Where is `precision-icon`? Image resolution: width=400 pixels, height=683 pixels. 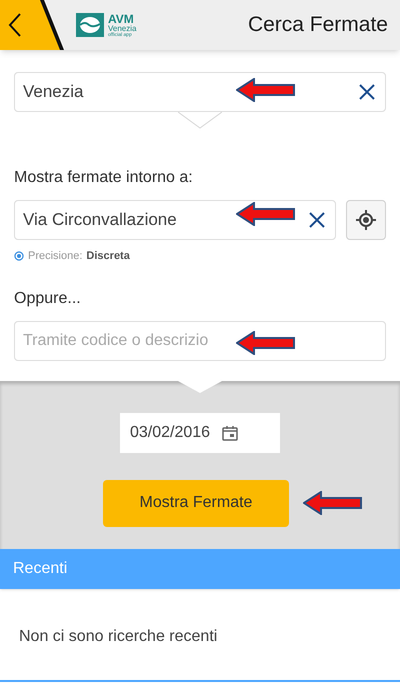 precision-icon is located at coordinates (19, 256).